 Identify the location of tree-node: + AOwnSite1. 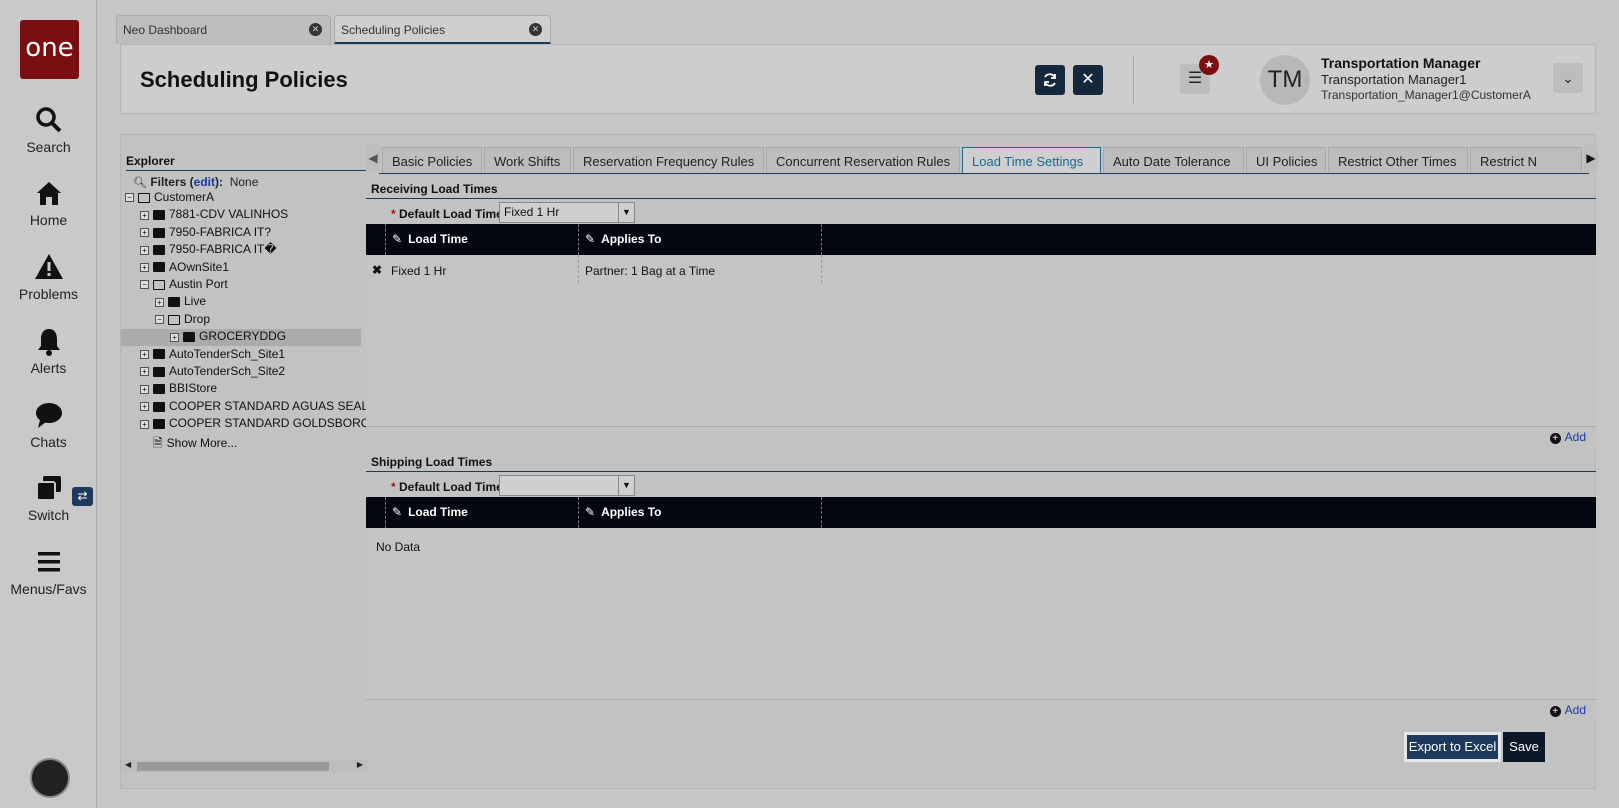
(184, 268).